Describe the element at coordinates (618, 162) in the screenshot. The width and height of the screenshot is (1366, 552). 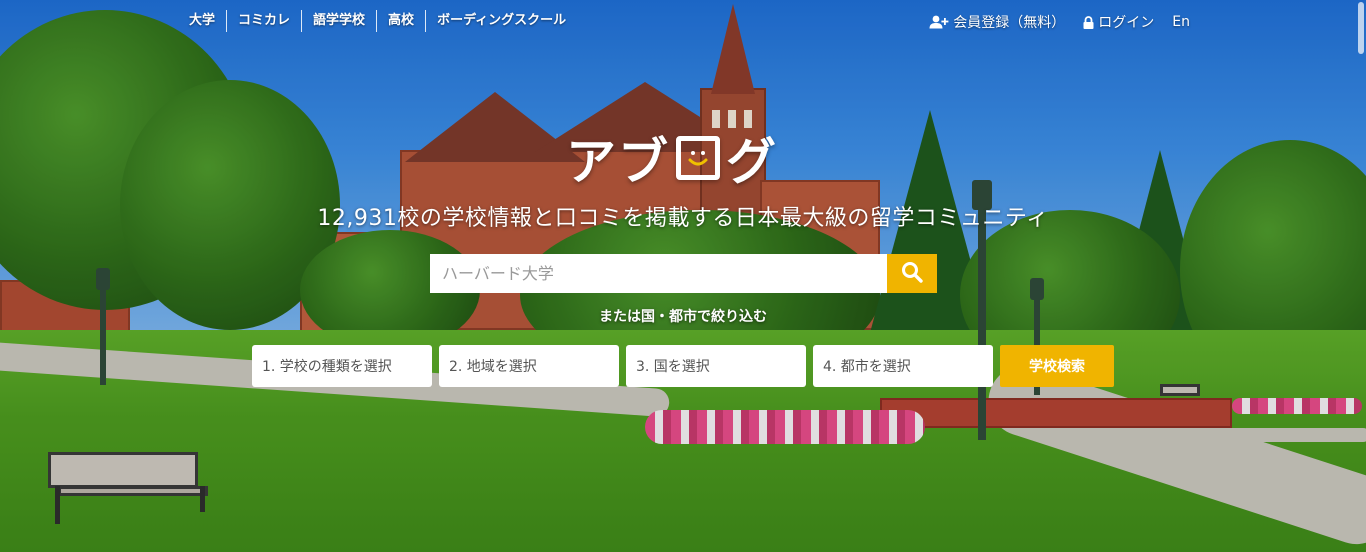
I see `logo-text-left: アブ` at that location.